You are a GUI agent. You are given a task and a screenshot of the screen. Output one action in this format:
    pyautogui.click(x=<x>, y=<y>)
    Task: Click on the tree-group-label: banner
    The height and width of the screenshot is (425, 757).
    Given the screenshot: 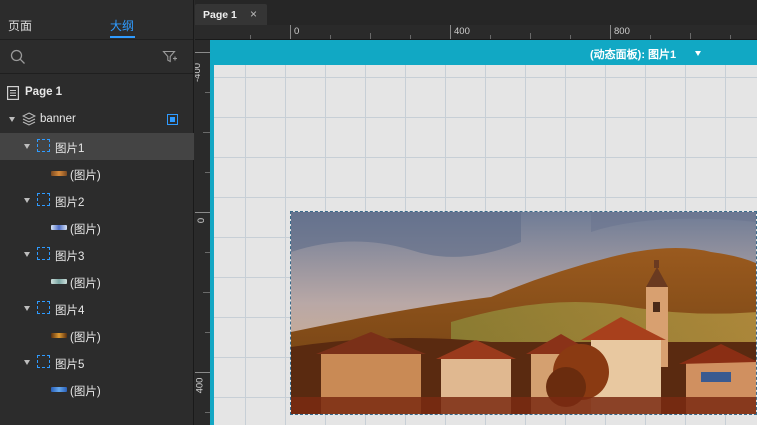 What is the action you would take?
    pyautogui.click(x=58, y=119)
    